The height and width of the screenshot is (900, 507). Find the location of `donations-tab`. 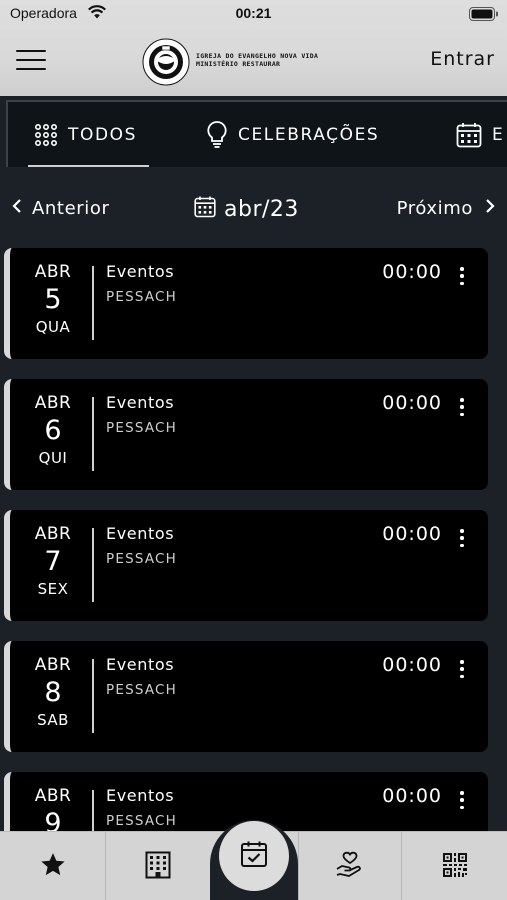

donations-tab is located at coordinates (350, 866).